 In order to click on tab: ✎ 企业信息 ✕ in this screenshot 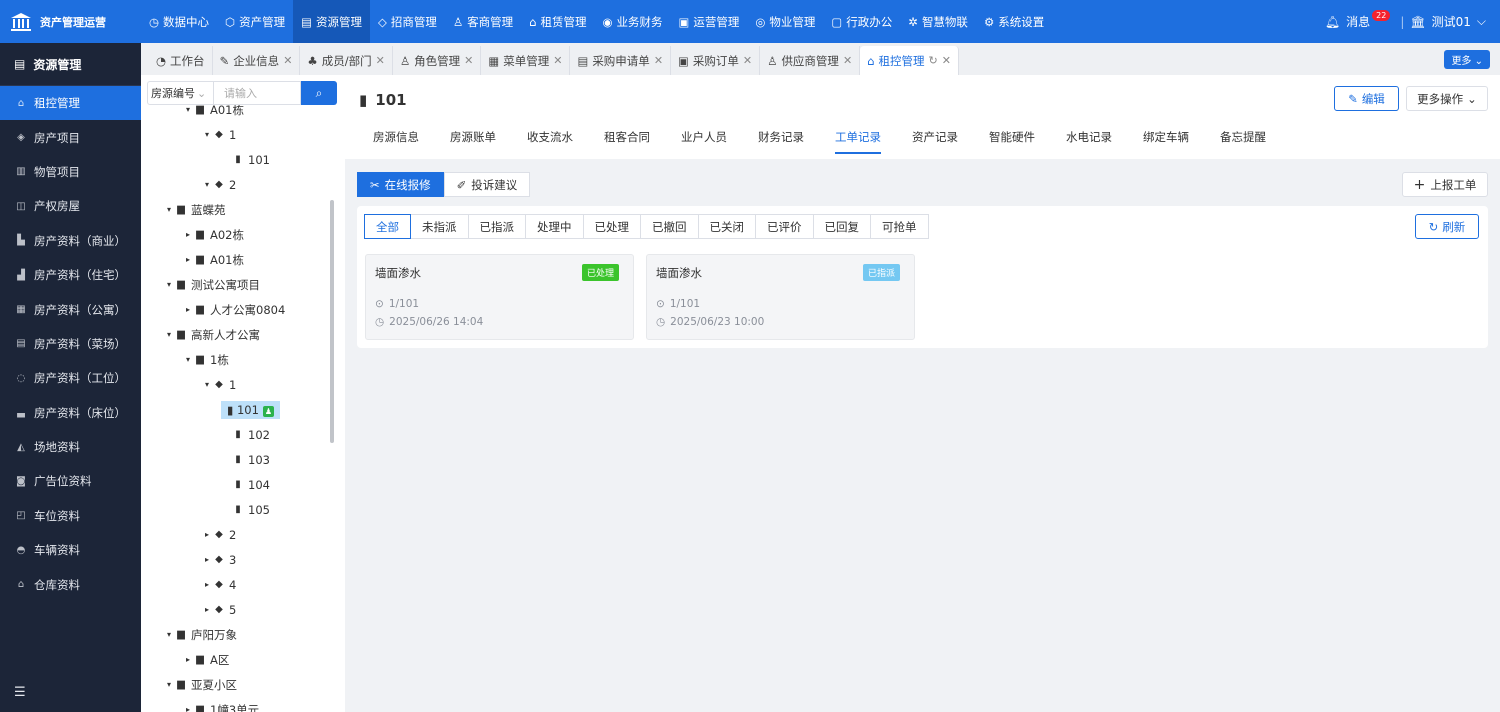, I will do `click(257, 60)`.